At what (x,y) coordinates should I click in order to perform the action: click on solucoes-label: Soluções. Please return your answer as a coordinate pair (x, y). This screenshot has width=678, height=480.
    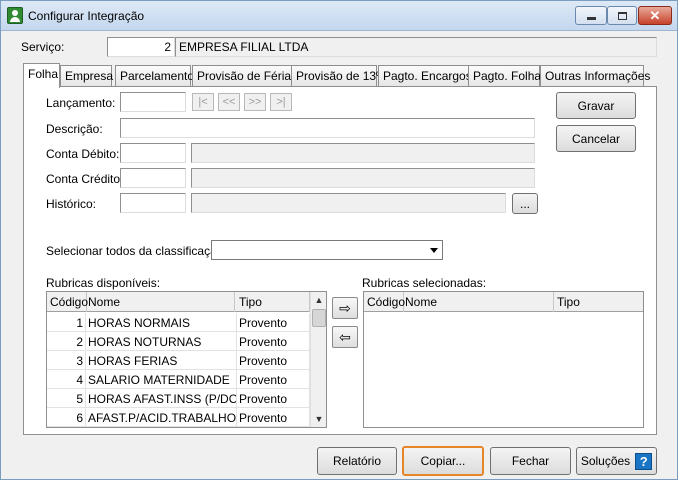
    Looking at the image, I should click on (605, 461).